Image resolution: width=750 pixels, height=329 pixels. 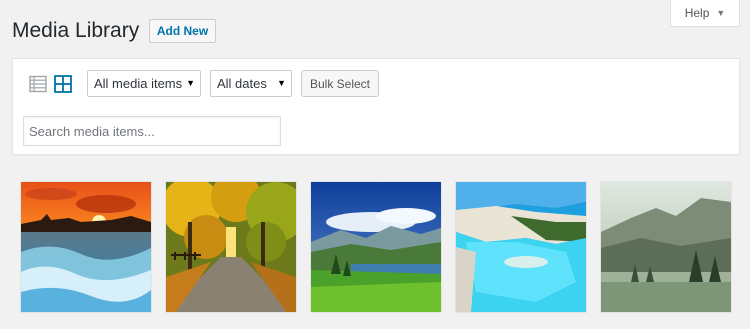 I want to click on sunset-waves-image, so click(x=86, y=247).